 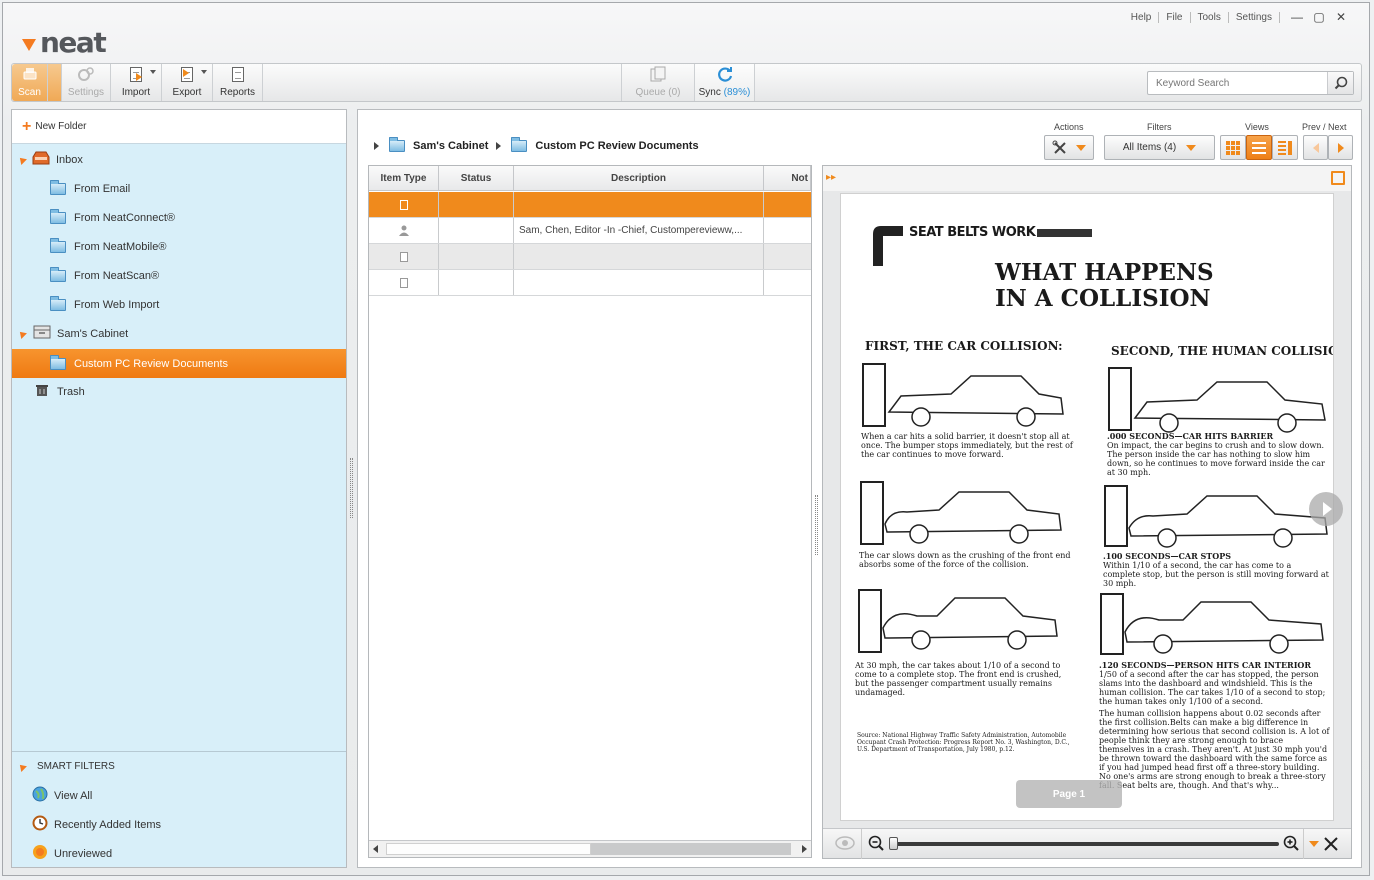 I want to click on scroll-track, so click(x=691, y=849).